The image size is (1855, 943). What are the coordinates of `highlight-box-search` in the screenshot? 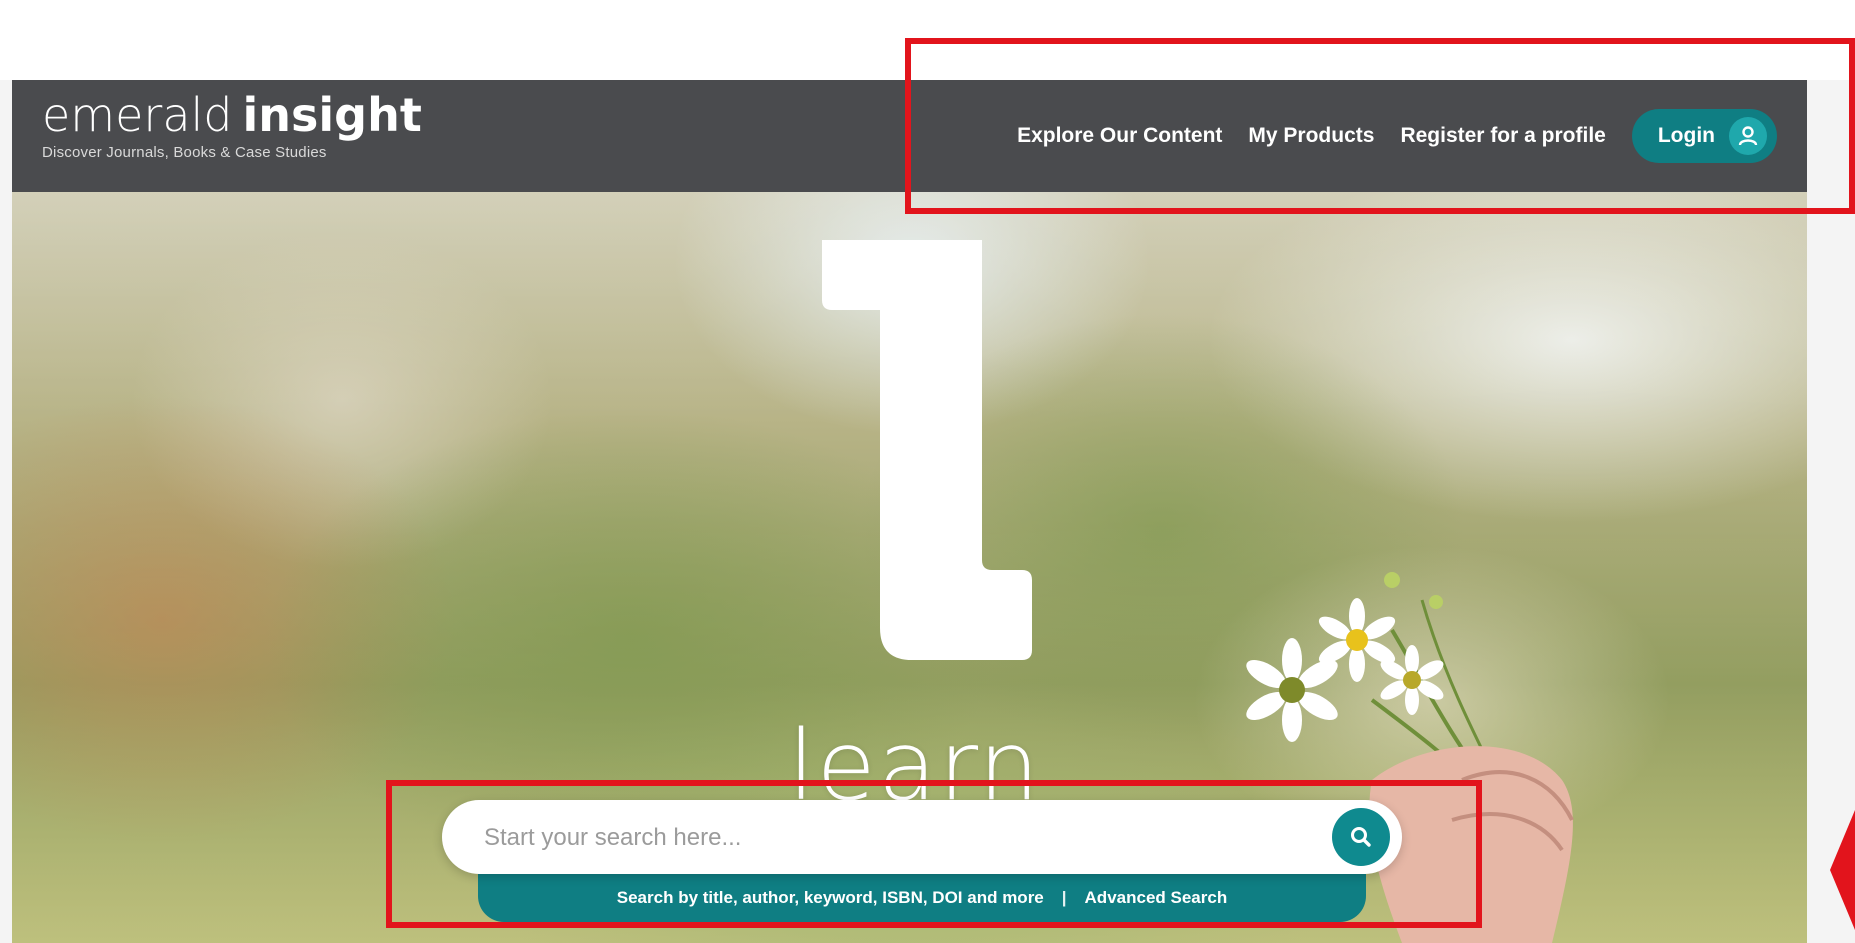 It's located at (934, 854).